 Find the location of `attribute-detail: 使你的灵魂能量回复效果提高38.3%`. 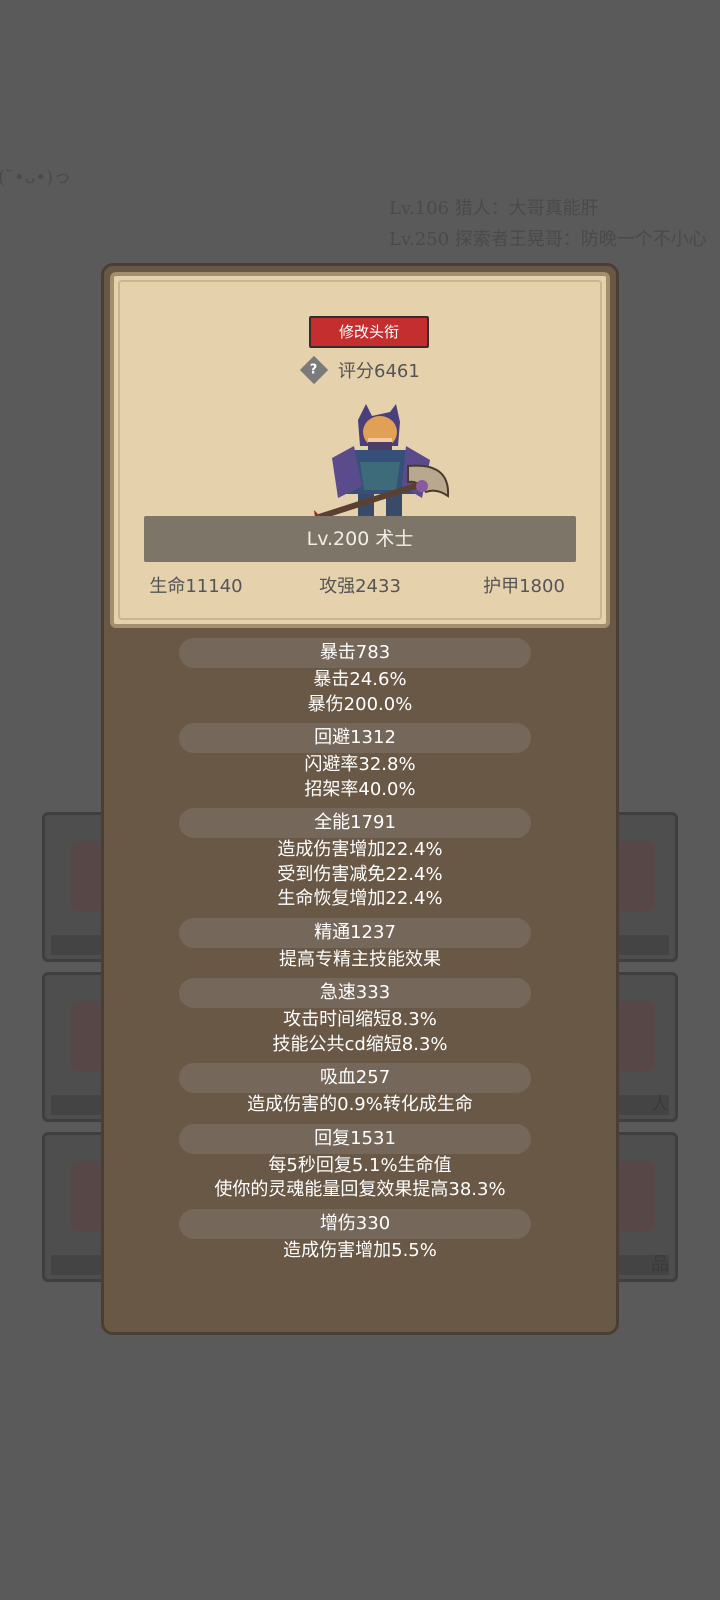

attribute-detail: 使你的灵魂能量回复效果提高38.3% is located at coordinates (360, 1189).